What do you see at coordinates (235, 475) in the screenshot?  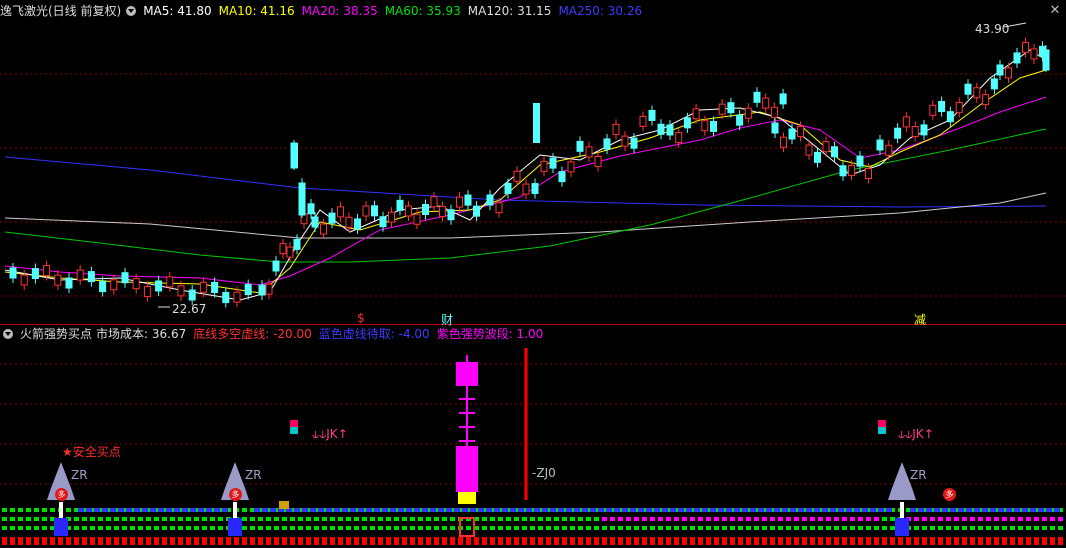 I see `rocket-icon` at bounding box center [235, 475].